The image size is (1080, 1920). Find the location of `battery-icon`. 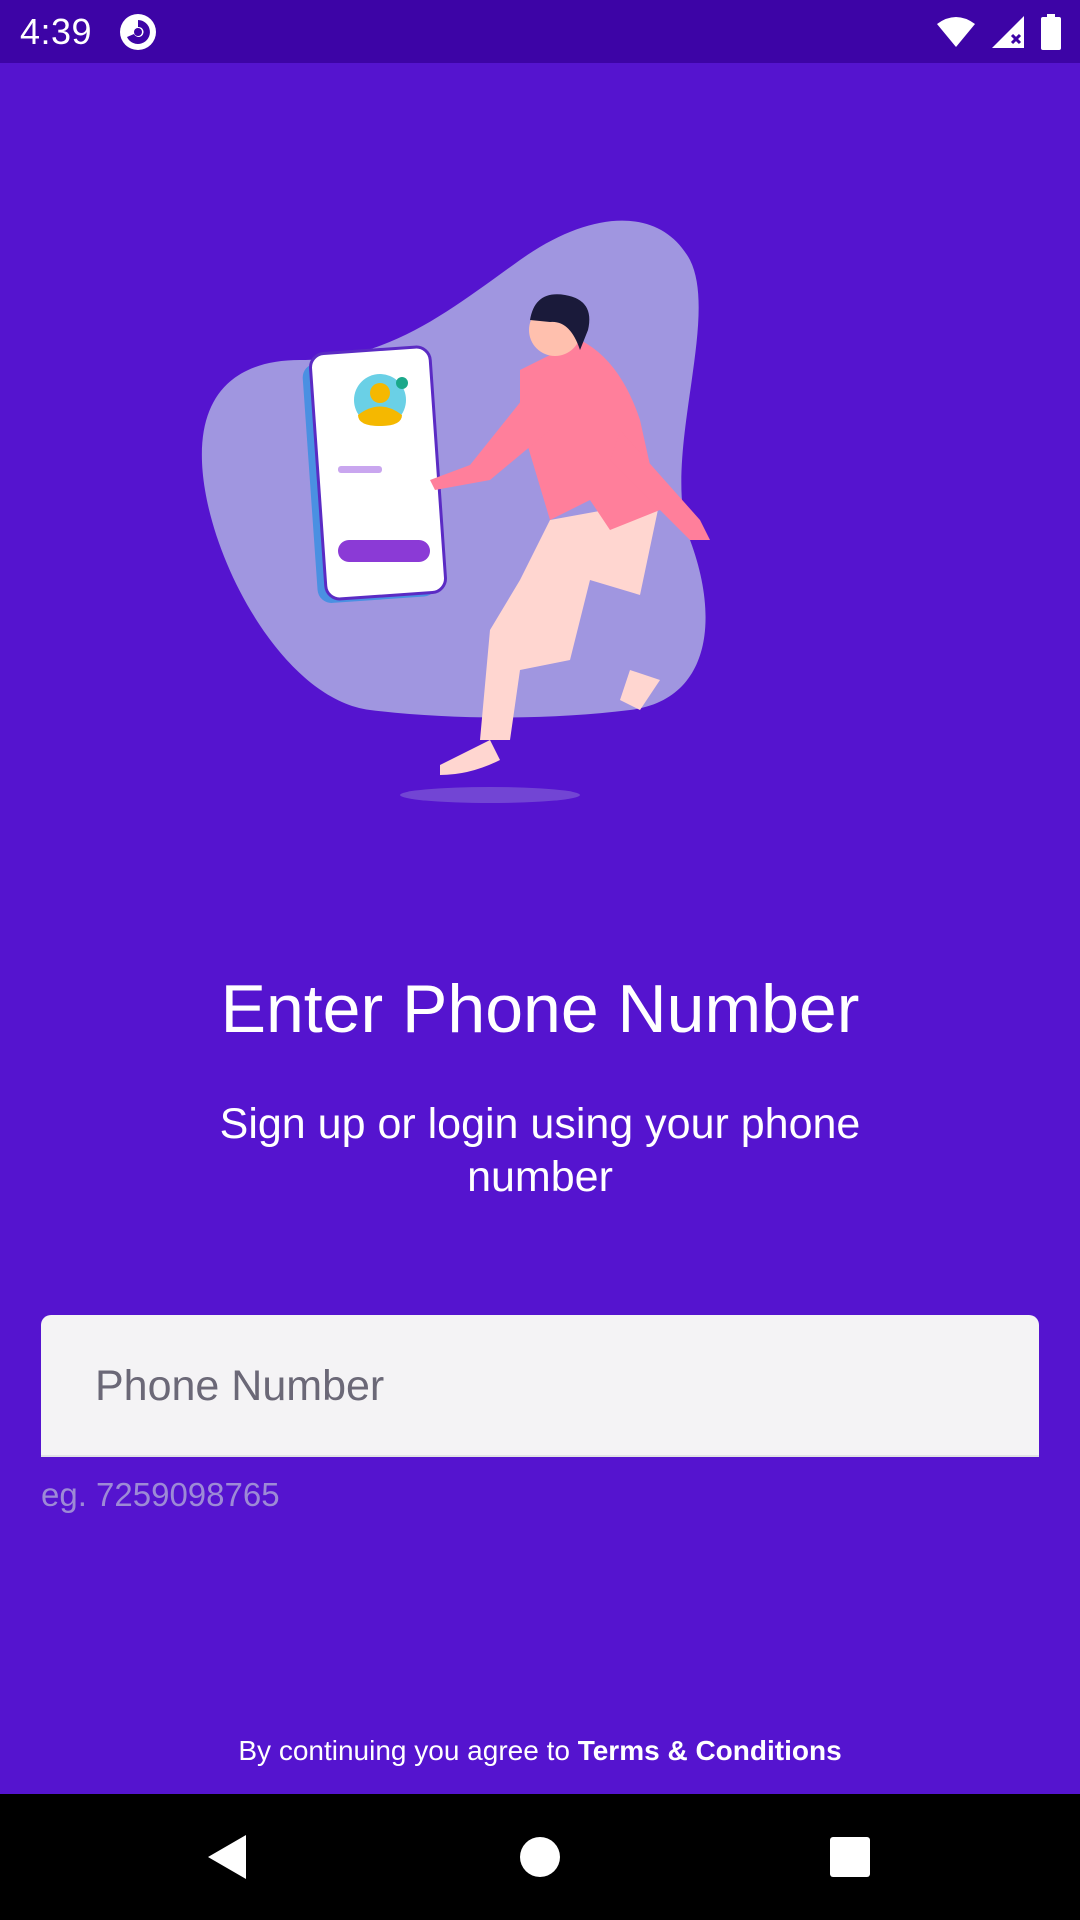

battery-icon is located at coordinates (1051, 32).